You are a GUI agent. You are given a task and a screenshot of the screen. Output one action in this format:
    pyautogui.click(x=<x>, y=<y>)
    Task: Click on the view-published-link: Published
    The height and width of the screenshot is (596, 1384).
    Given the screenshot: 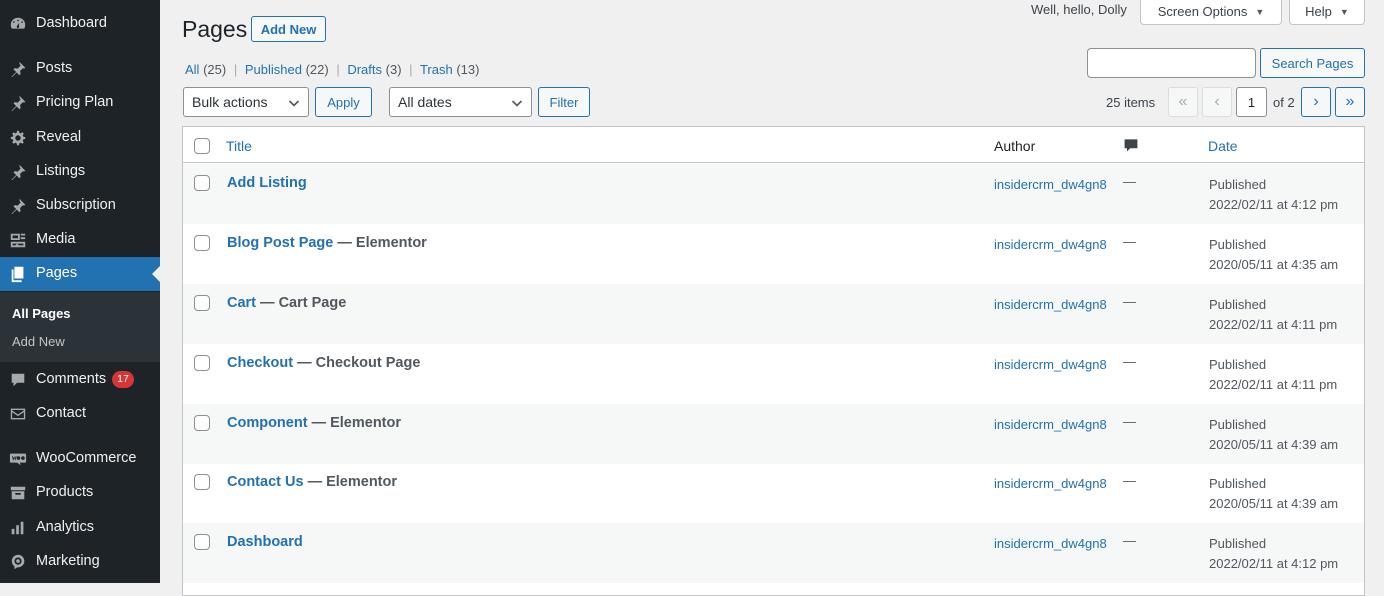 What is the action you would take?
    pyautogui.click(x=273, y=69)
    